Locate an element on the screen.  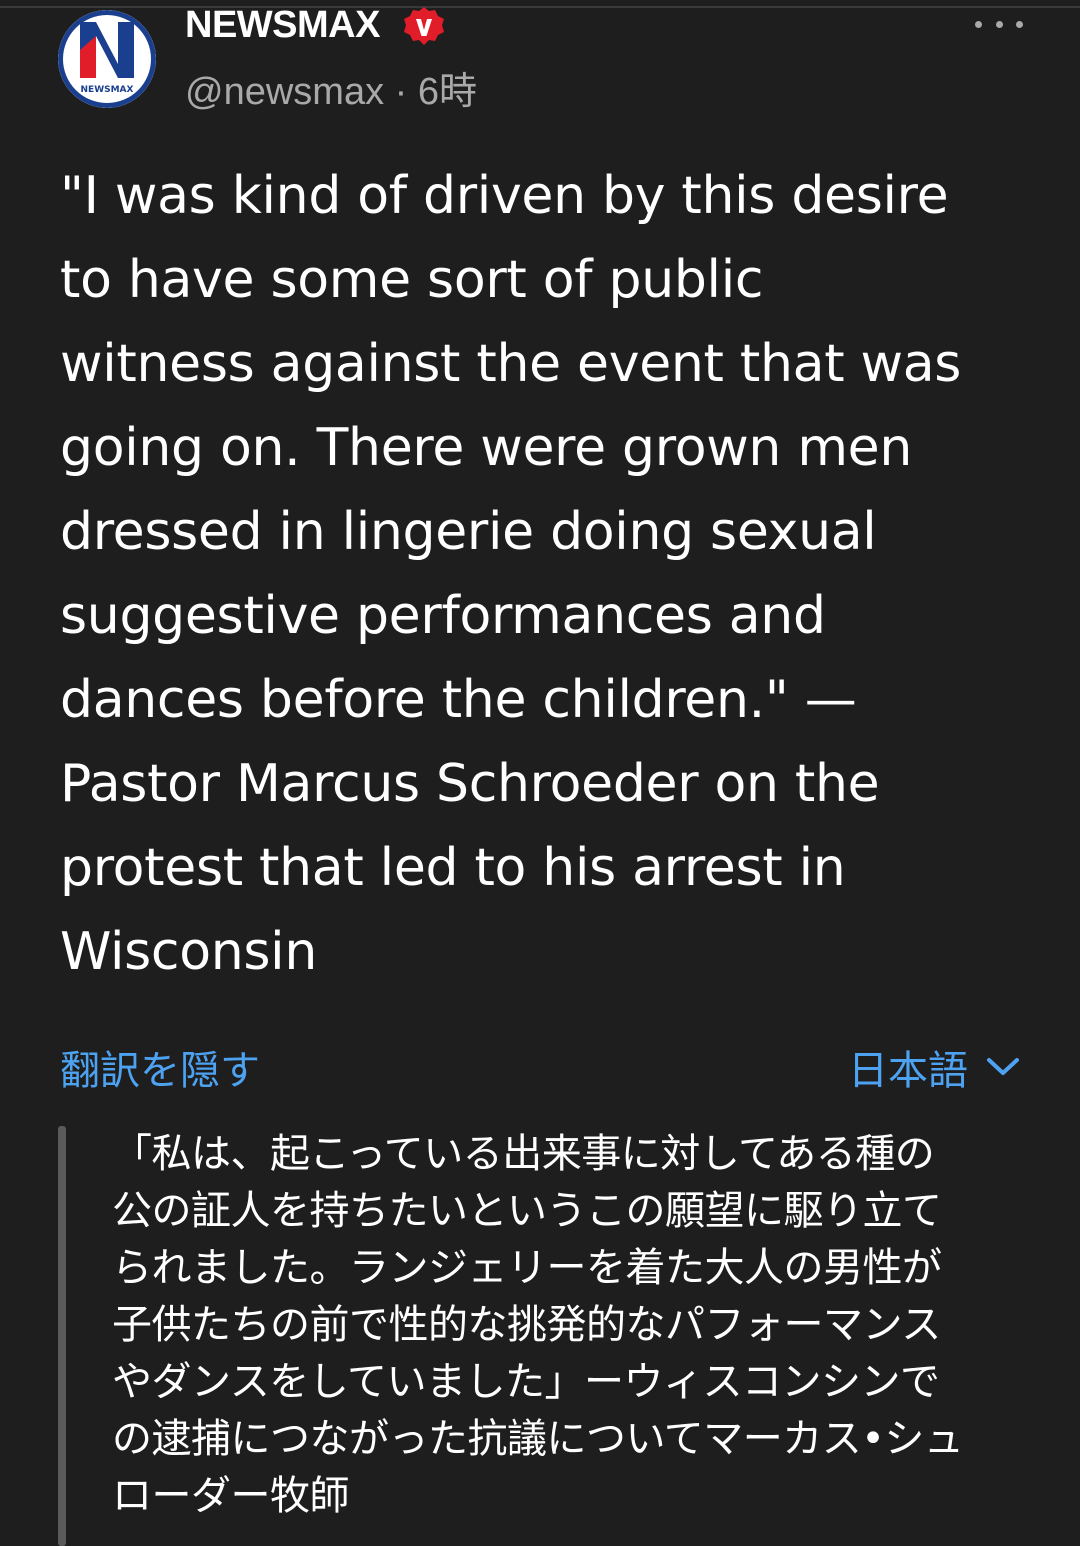
verified-badge-icon is located at coordinates (424, 26).